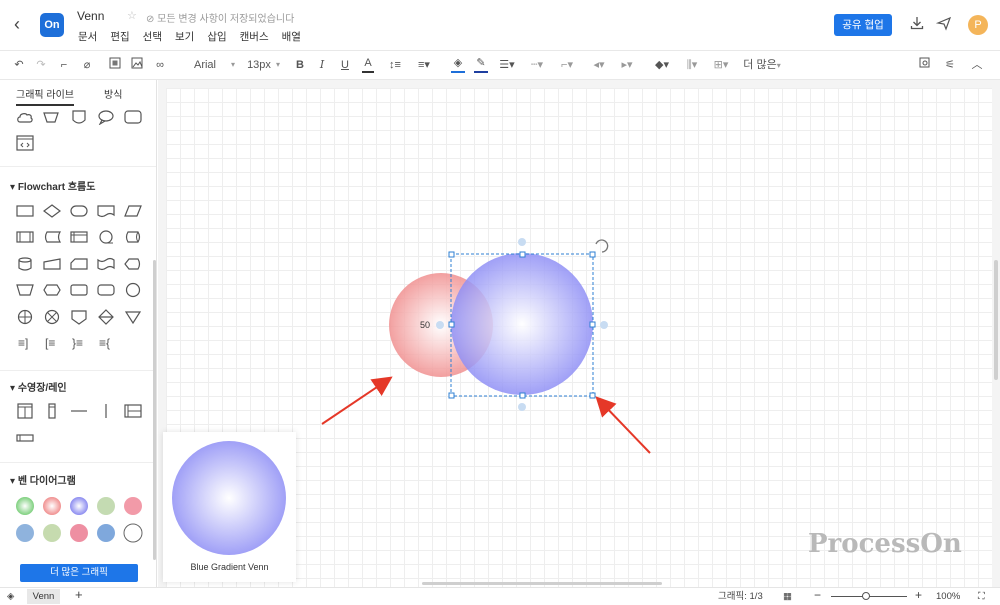 The height and width of the screenshot is (605, 1000). What do you see at coordinates (106, 237) in the screenshot?
I see `sequential-data-shape-icon` at bounding box center [106, 237].